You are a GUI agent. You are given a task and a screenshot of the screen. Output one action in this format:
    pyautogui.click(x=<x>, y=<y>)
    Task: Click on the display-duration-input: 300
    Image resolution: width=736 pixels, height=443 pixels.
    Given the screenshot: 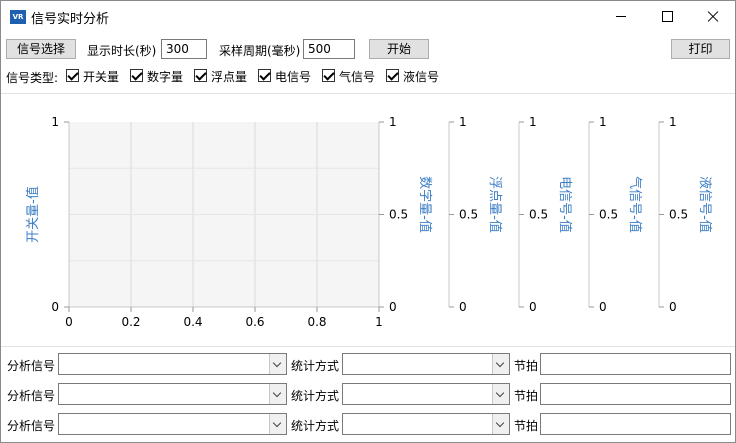 What is the action you would take?
    pyautogui.click(x=184, y=49)
    